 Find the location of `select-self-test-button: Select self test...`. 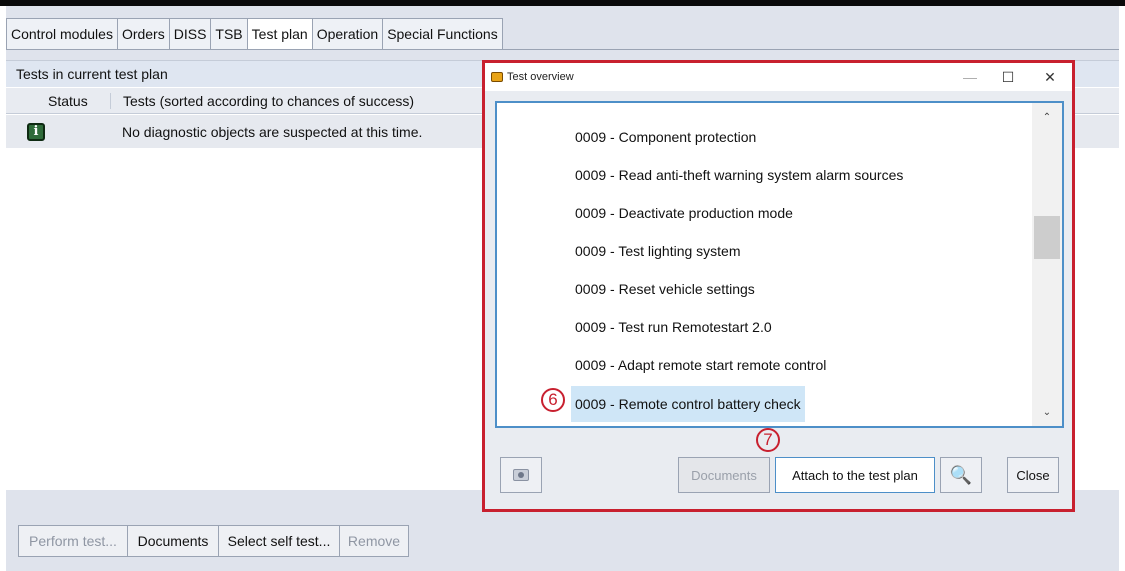

select-self-test-button: Select self test... is located at coordinates (279, 541).